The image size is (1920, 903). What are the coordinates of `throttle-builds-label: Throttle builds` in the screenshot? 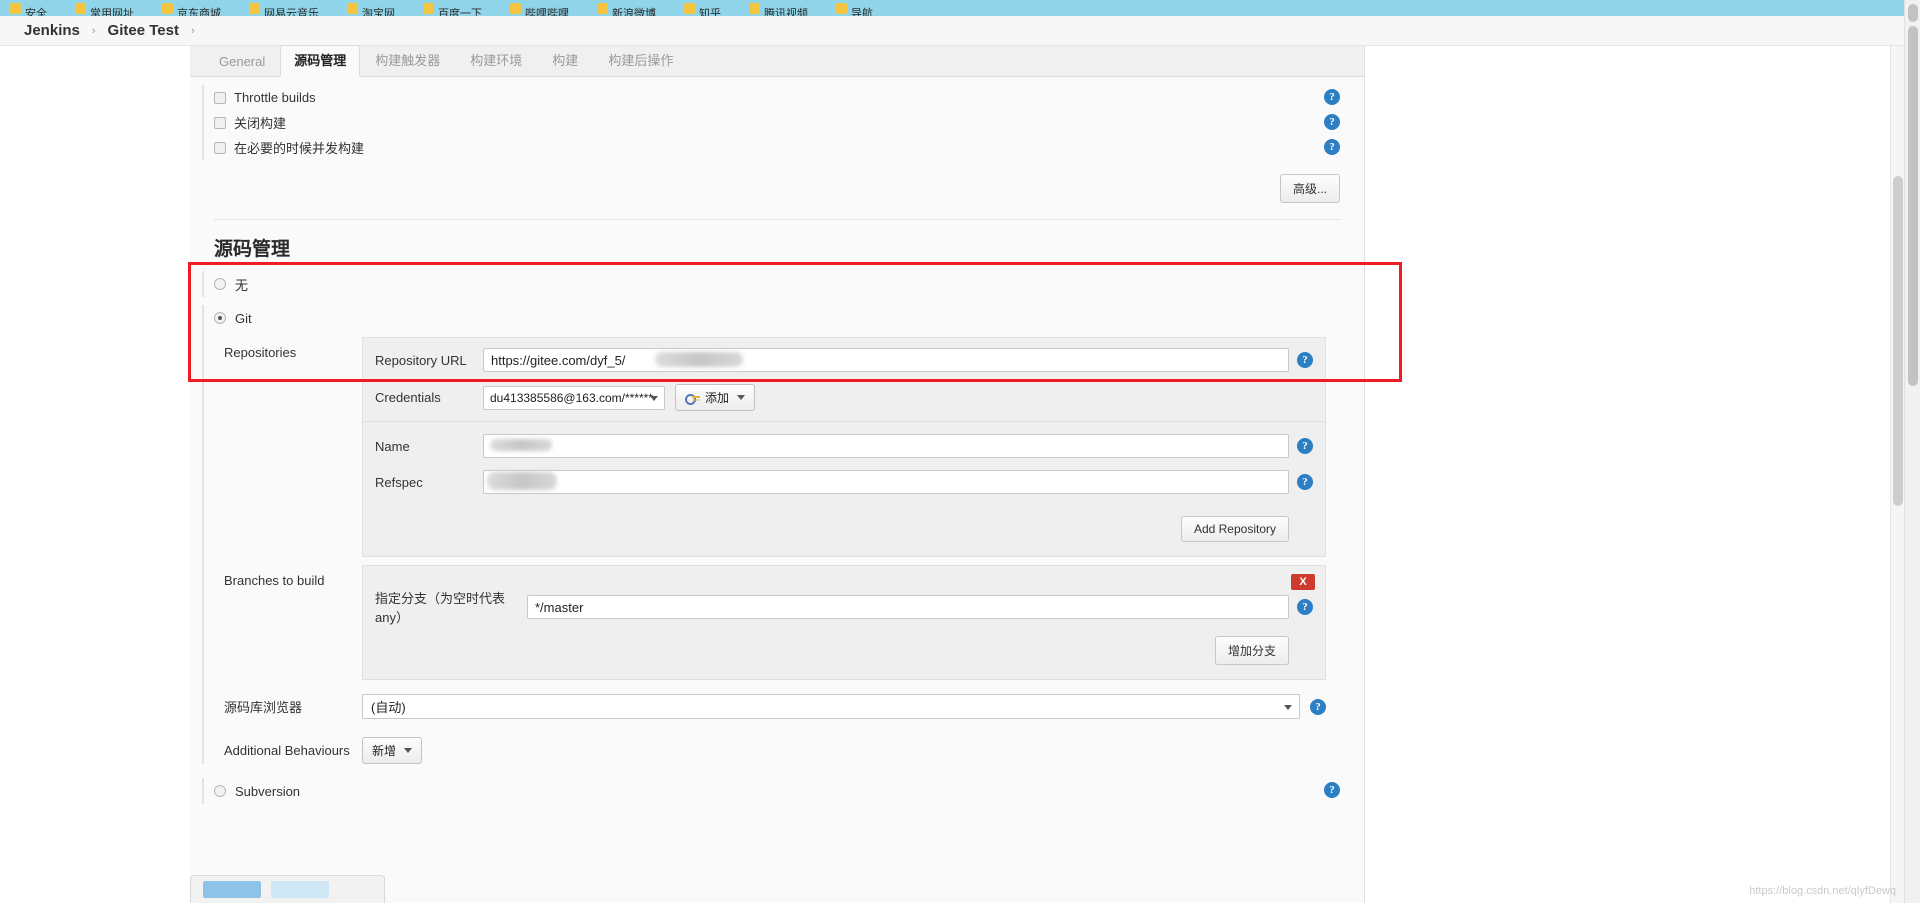 It's located at (275, 97).